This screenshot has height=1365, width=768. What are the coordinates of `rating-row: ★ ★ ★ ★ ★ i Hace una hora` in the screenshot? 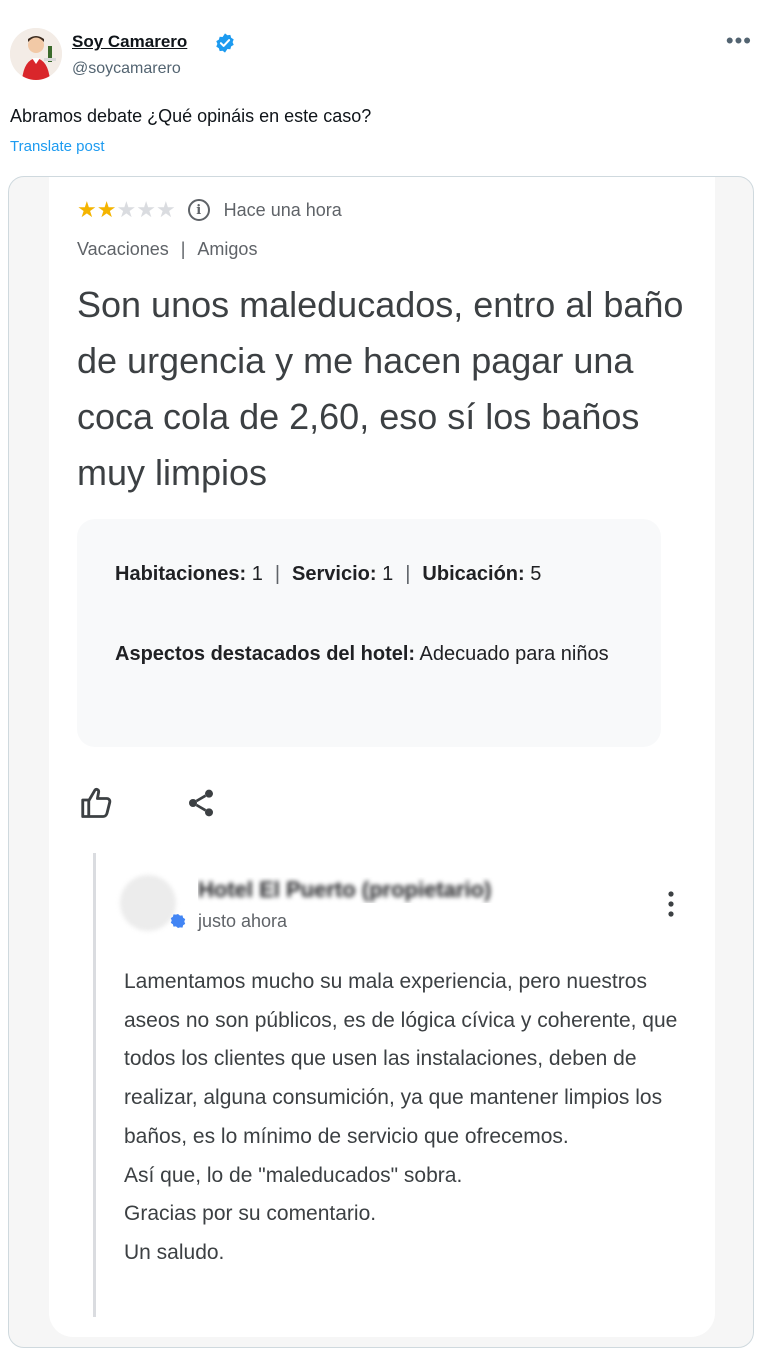 It's located at (209, 210).